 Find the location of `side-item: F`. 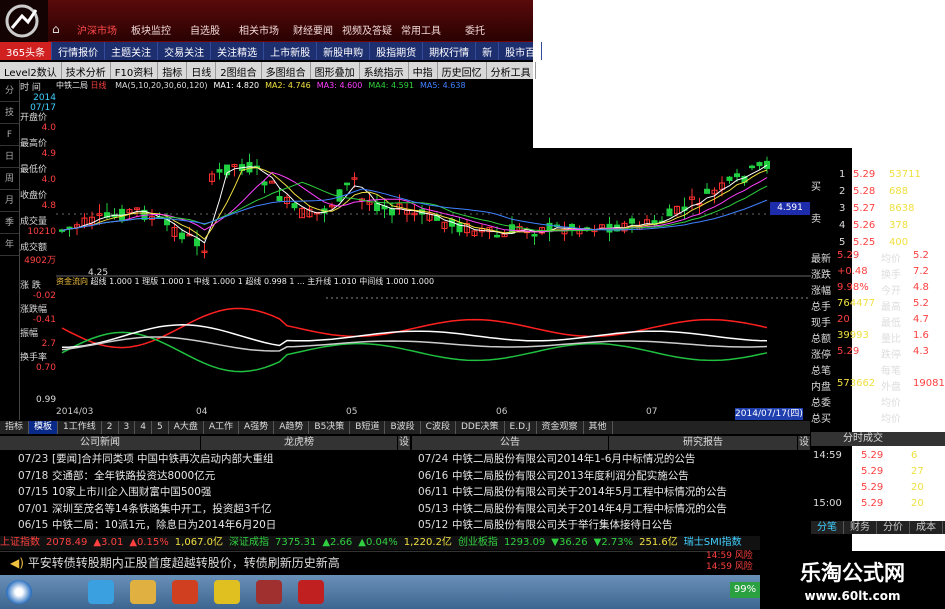

side-item: F is located at coordinates (9, 135).